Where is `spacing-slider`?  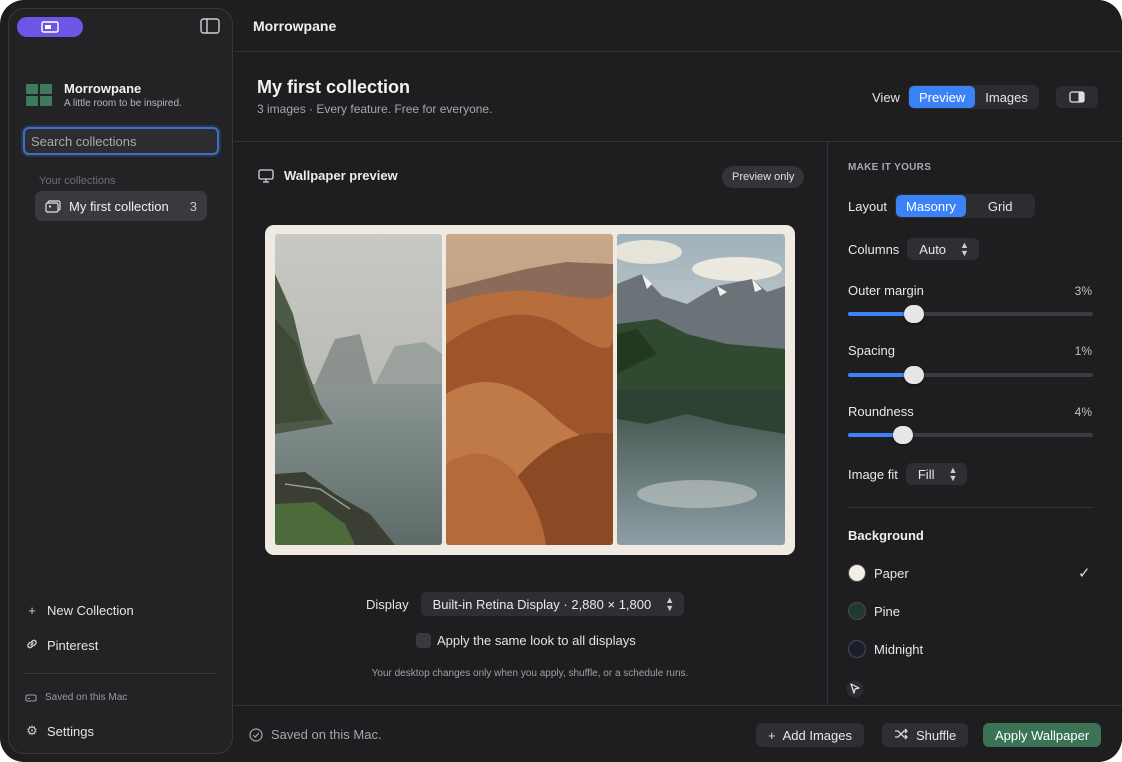 spacing-slider is located at coordinates (970, 375).